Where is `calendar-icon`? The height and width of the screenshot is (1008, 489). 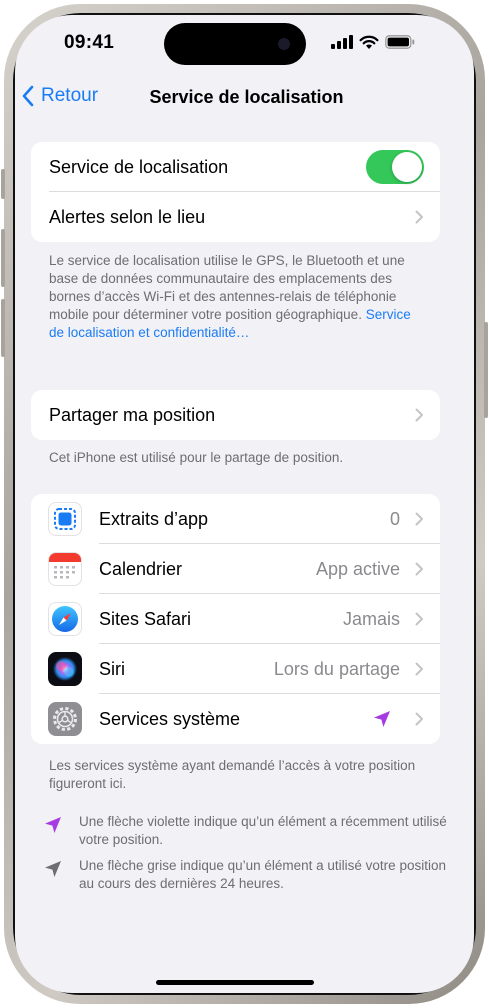
calendar-icon is located at coordinates (65, 569).